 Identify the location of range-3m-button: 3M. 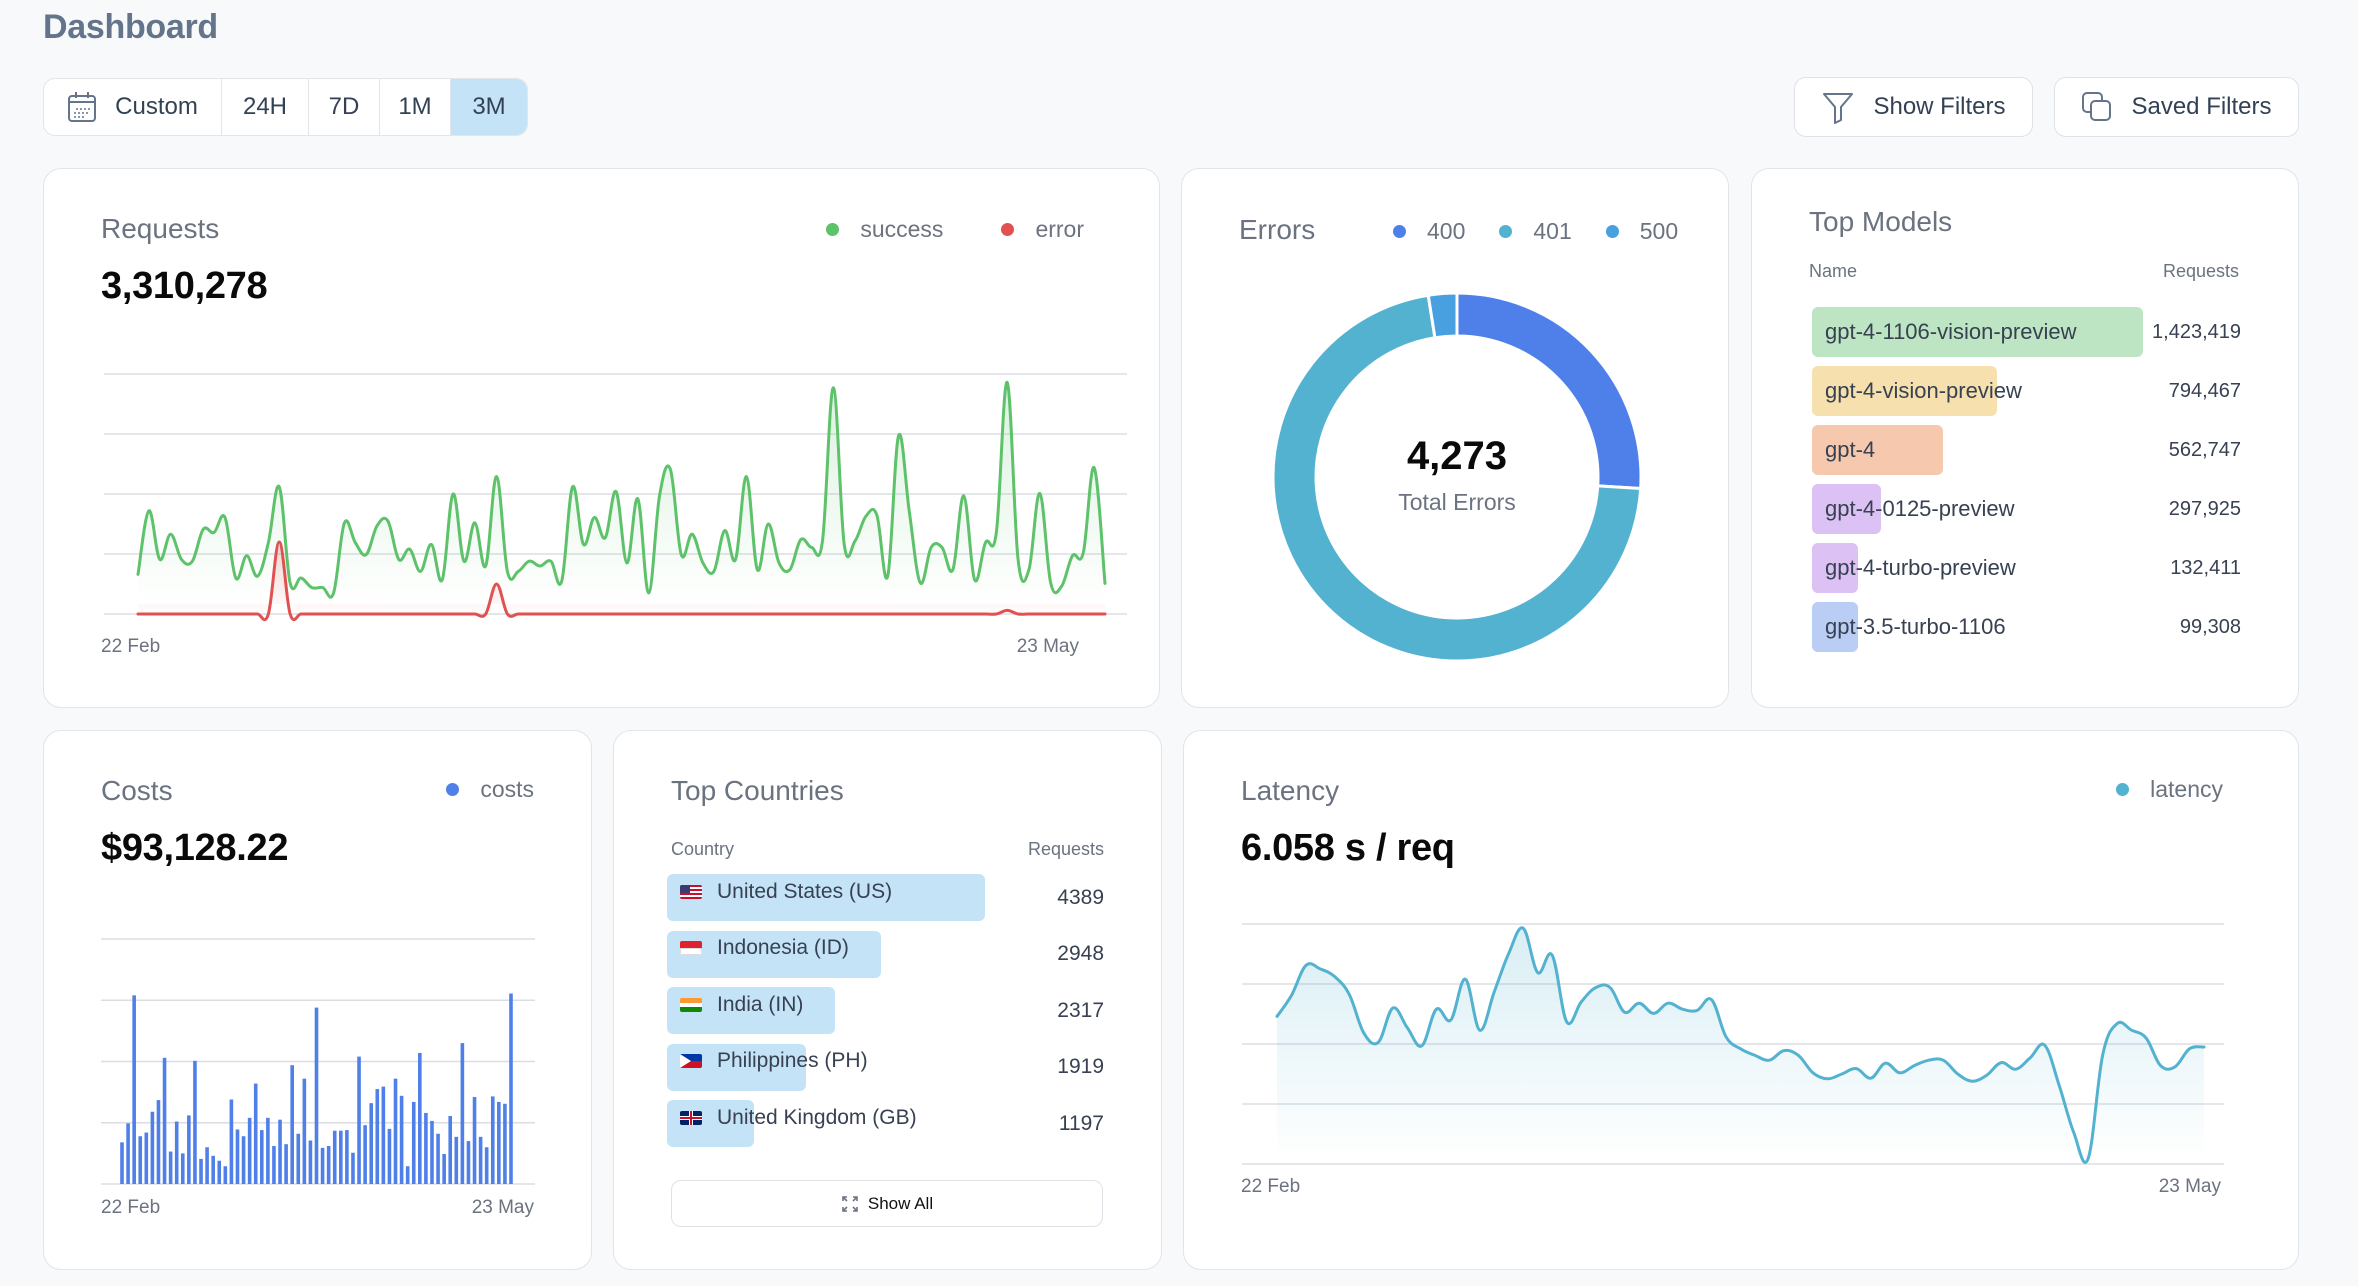
(489, 107).